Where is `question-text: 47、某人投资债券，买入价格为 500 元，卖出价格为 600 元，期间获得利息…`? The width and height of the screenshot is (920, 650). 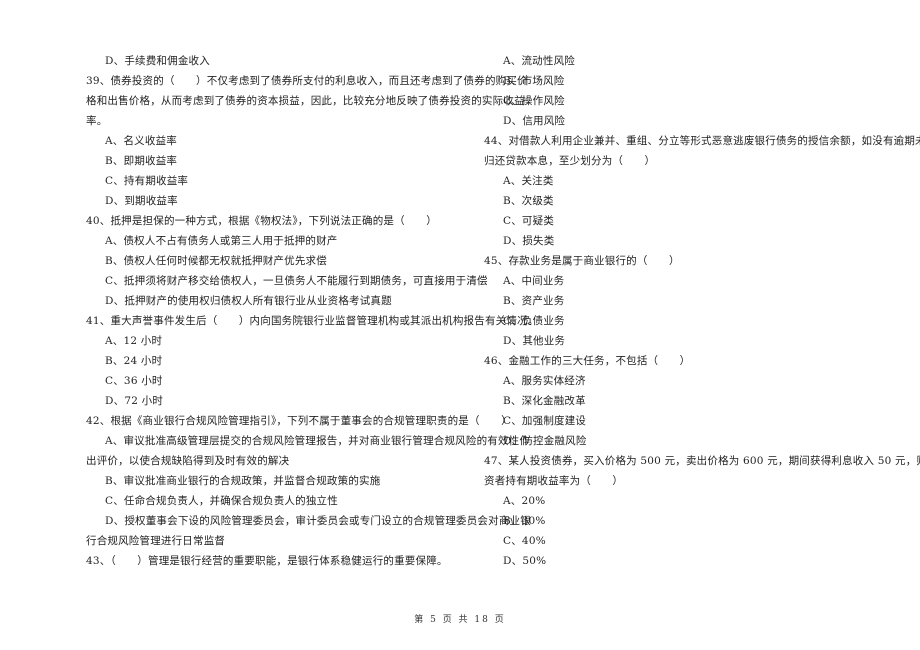
question-text: 47、某人投资债券，买入价格为 500 元，卖出价格为 600 元，期间获得利息… is located at coordinates (702, 461).